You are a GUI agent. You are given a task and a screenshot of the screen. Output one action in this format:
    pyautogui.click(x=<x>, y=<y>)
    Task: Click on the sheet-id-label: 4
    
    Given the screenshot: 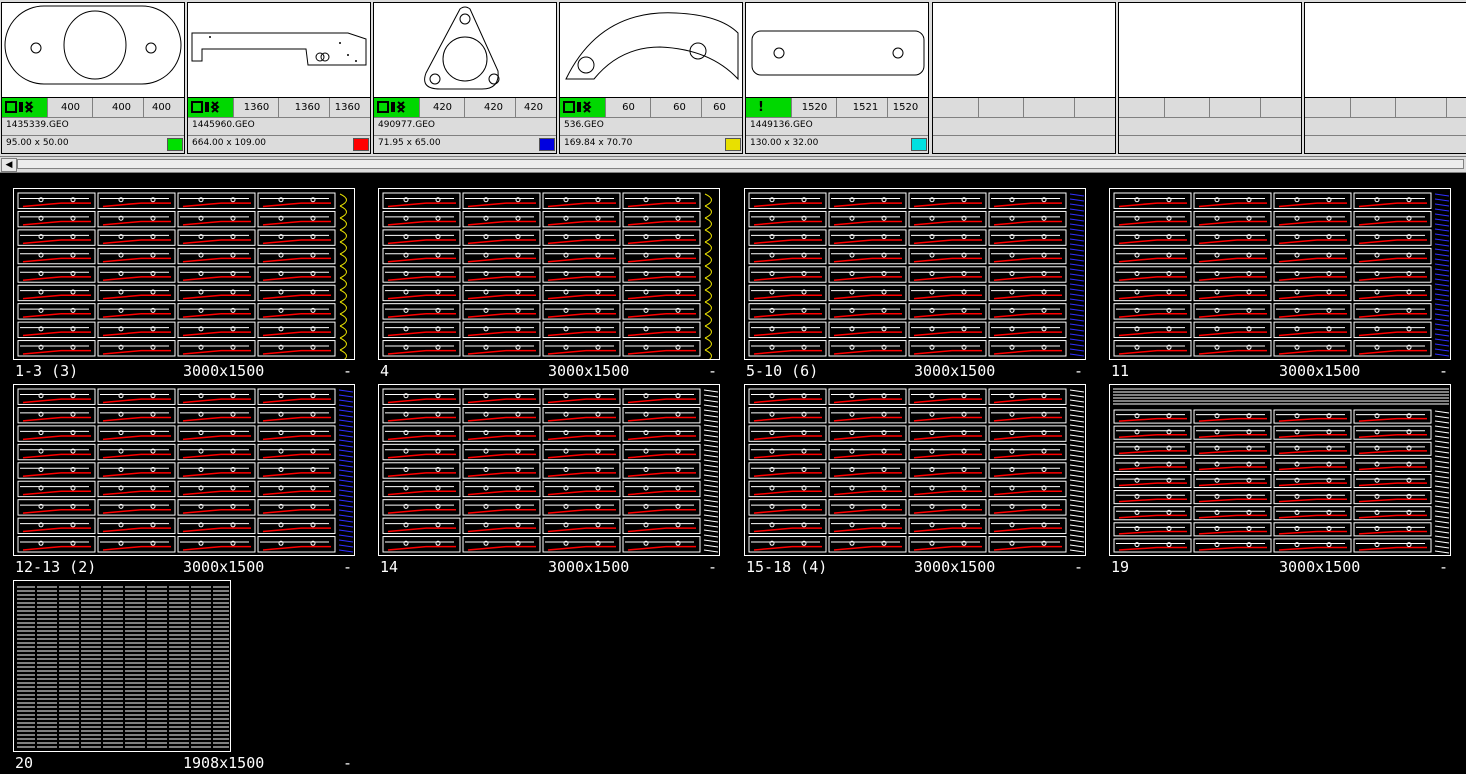 What is the action you would take?
    pyautogui.click(x=385, y=371)
    